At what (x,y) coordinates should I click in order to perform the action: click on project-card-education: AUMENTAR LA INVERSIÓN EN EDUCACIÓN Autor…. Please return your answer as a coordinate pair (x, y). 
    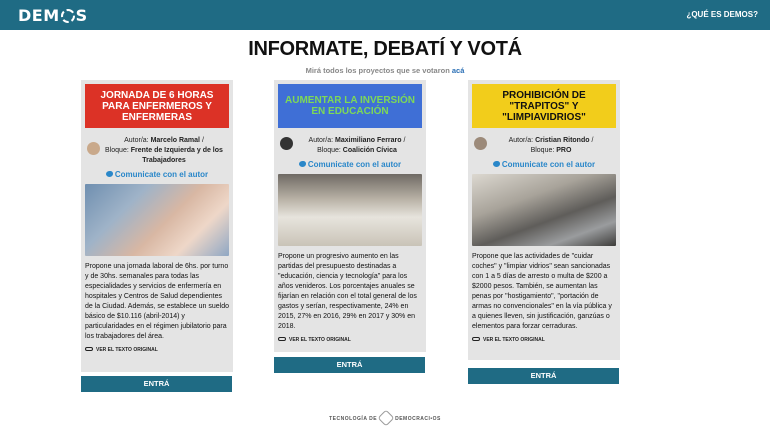
    Looking at the image, I should click on (350, 216).